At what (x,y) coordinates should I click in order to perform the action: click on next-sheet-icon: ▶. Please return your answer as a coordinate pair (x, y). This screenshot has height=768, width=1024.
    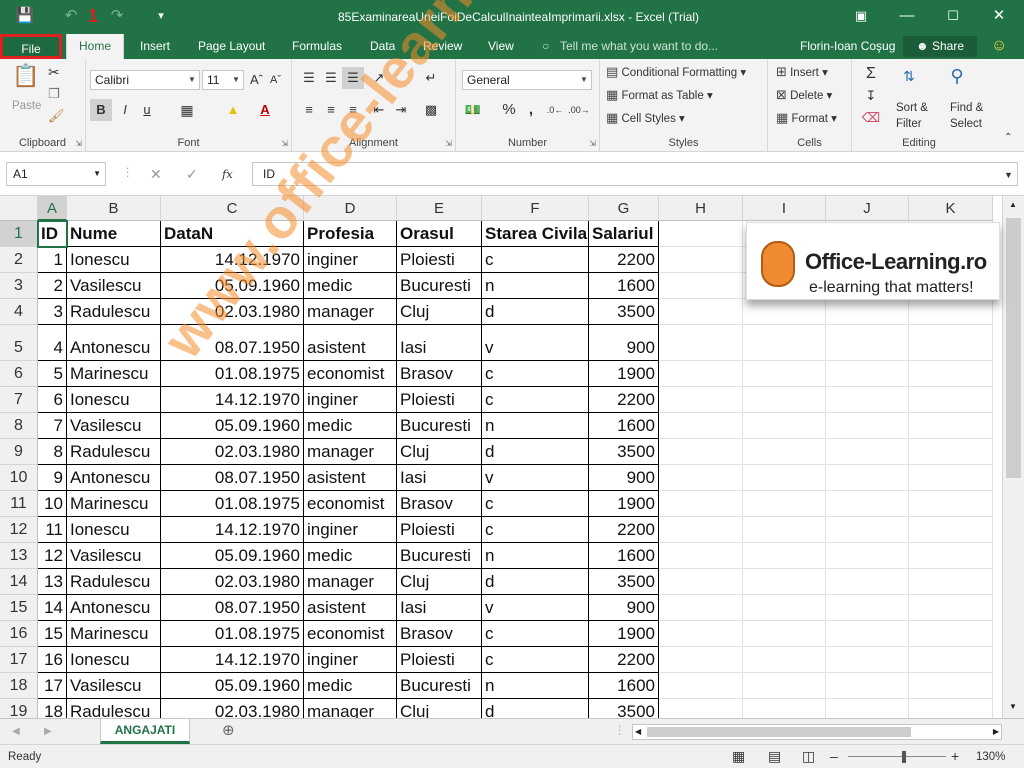
    Looking at the image, I should click on (48, 732).